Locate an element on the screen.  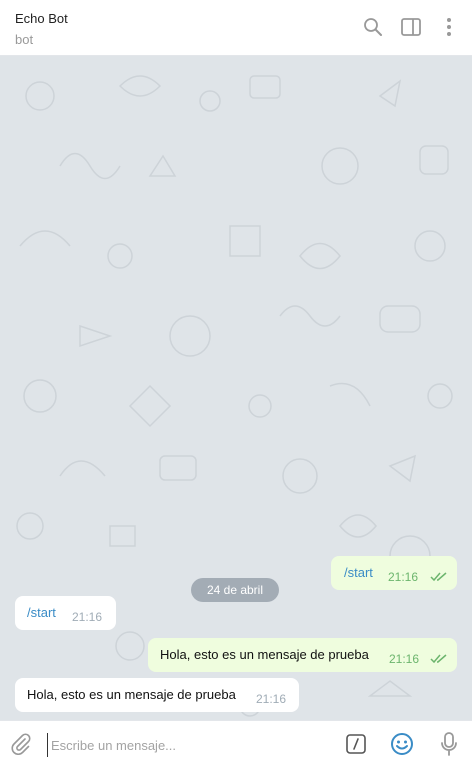
chat-header: Echo Bot bot is located at coordinates (236, 28).